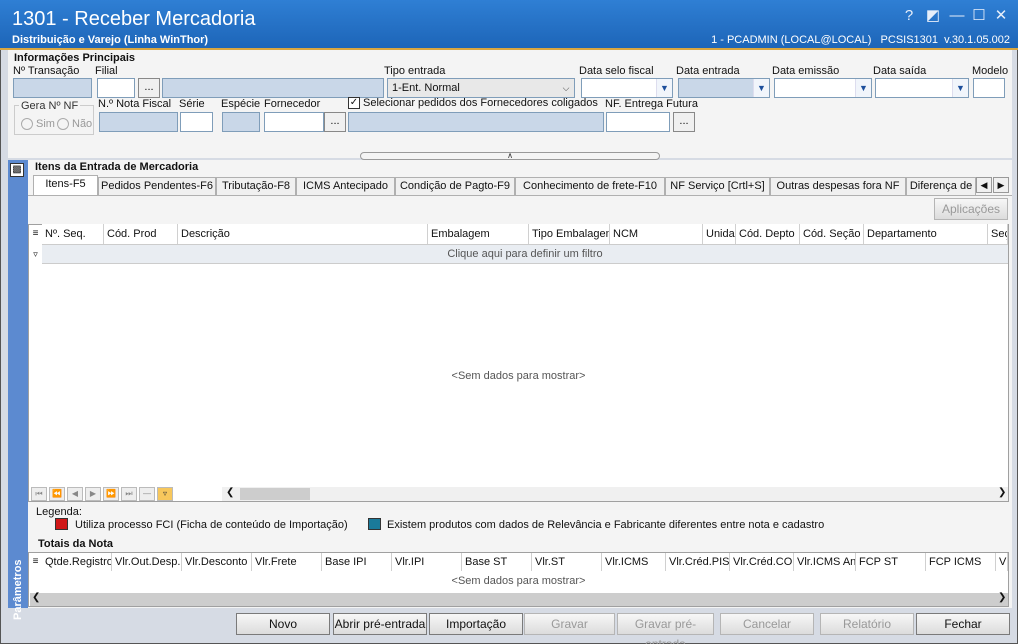 The width and height of the screenshot is (1018, 644). I want to click on grid-column-header: Cód. Prod, so click(141, 234).